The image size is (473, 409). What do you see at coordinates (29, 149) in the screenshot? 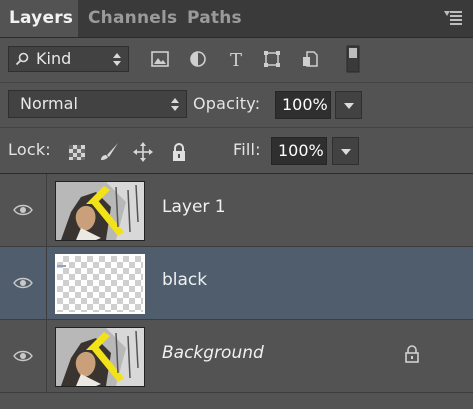
I see `lock-label: Lock:` at bounding box center [29, 149].